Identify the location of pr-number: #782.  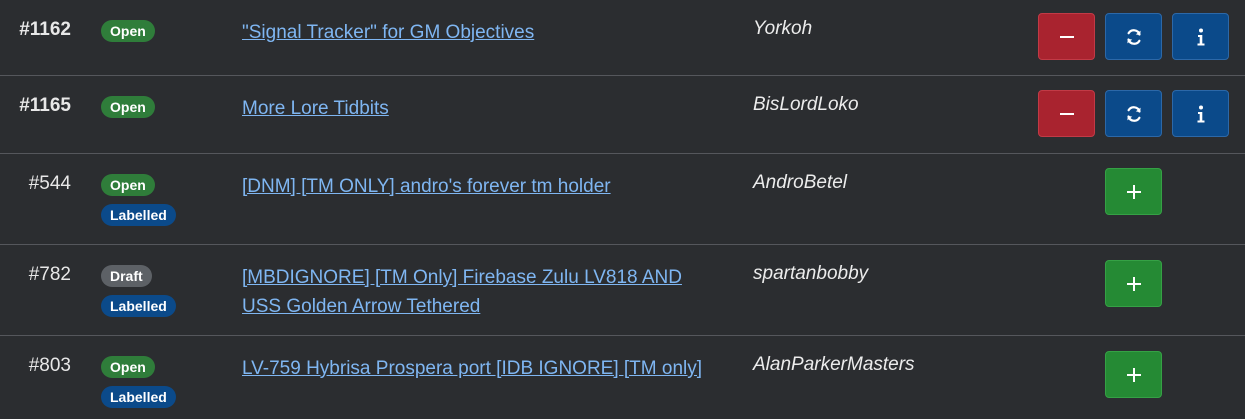
(49, 274).